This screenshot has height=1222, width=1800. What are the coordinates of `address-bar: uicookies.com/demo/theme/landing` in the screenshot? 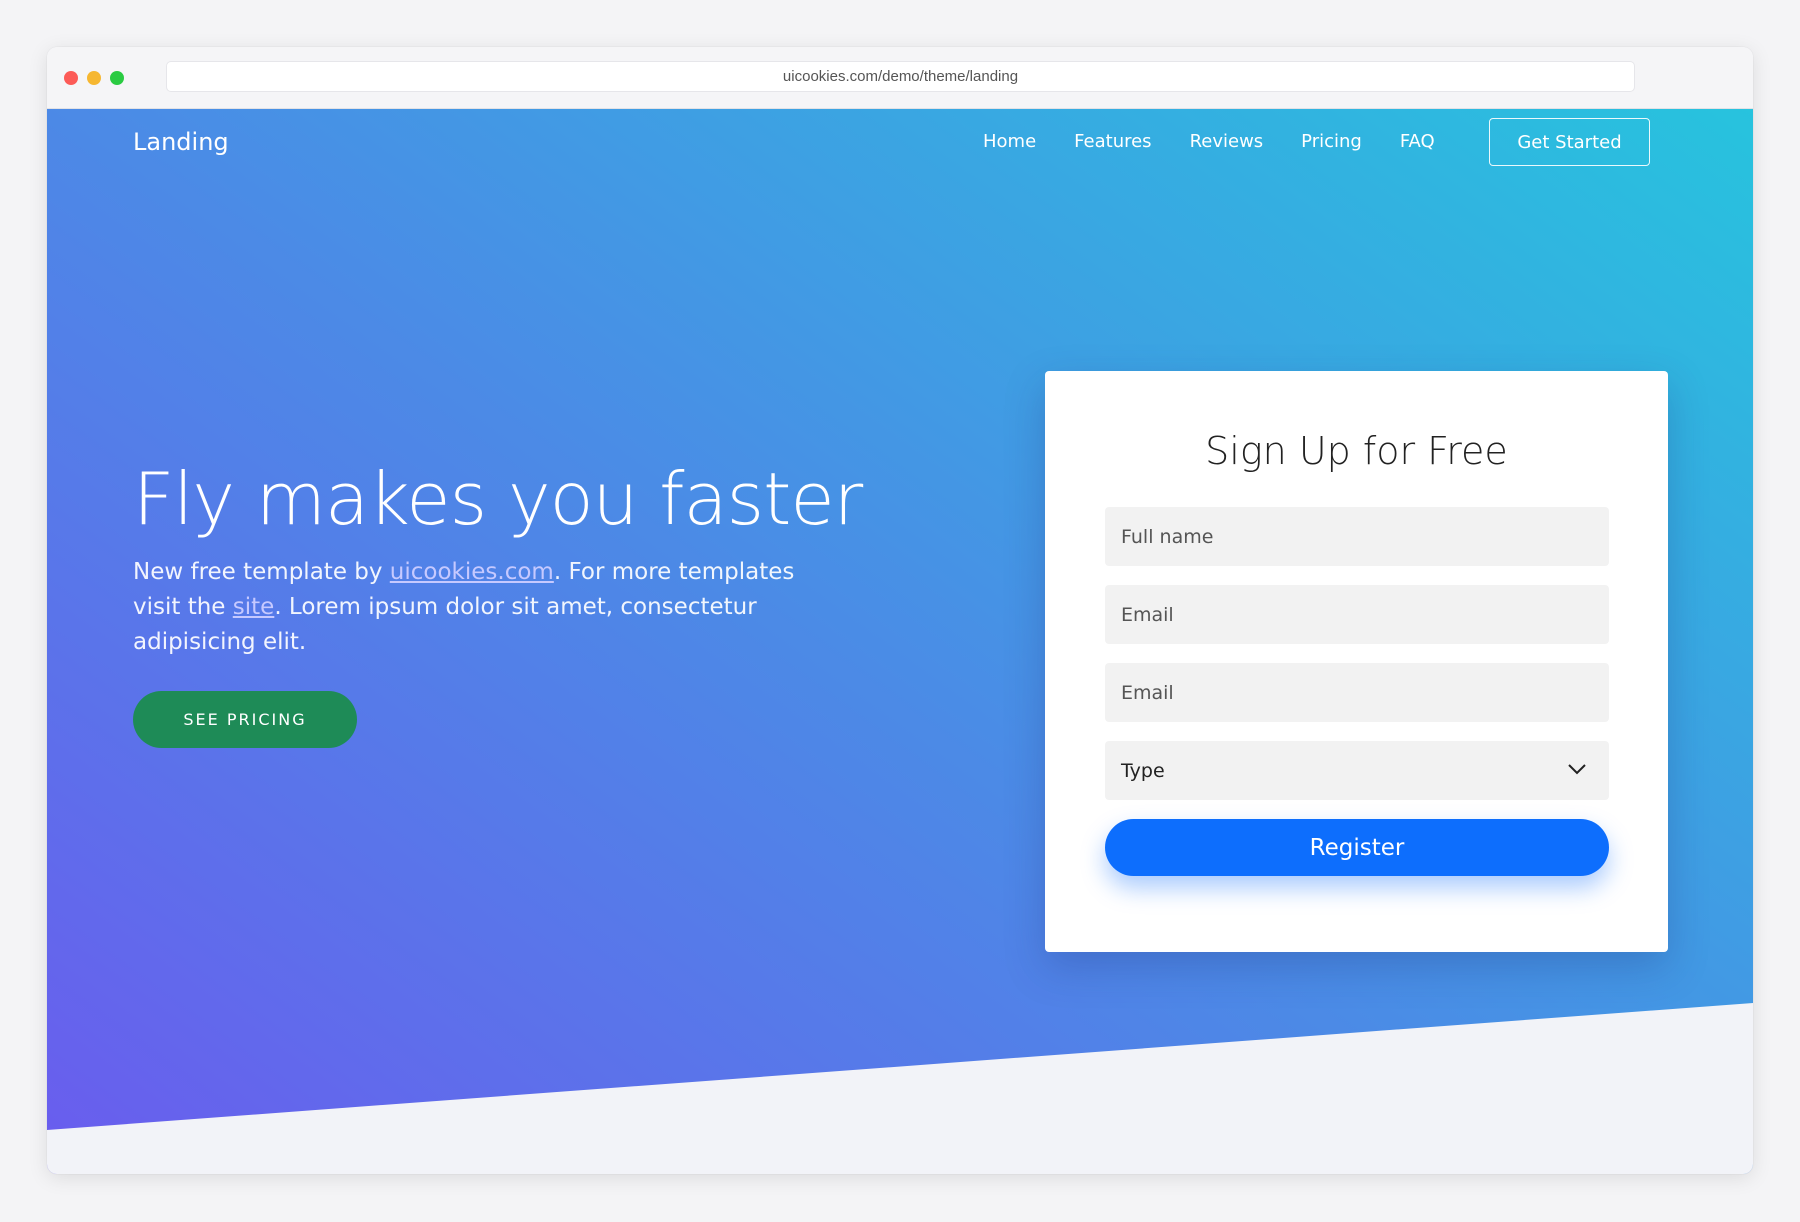 It's located at (900, 76).